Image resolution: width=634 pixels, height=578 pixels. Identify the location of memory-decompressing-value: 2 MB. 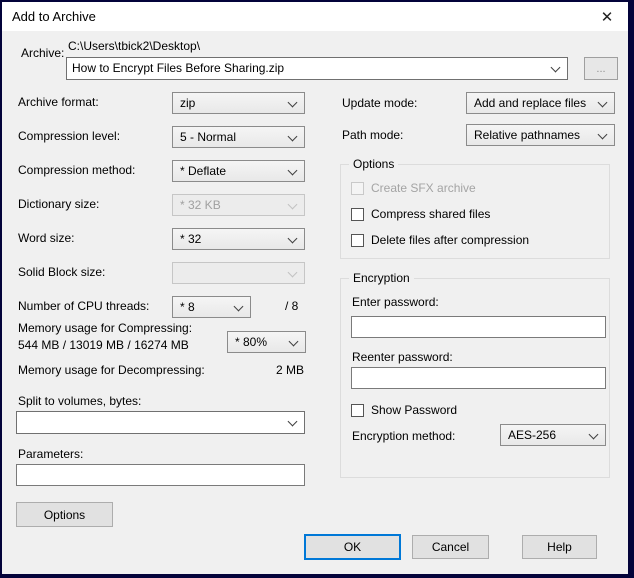
(289, 370).